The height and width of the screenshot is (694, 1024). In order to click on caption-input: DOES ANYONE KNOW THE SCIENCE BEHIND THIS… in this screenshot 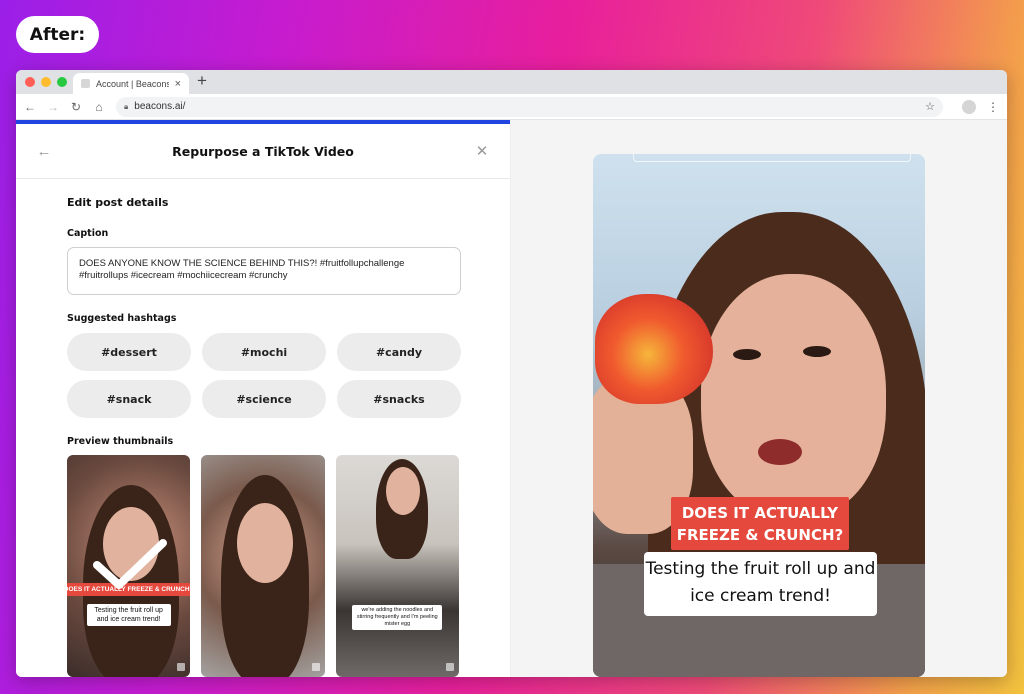, I will do `click(264, 271)`.